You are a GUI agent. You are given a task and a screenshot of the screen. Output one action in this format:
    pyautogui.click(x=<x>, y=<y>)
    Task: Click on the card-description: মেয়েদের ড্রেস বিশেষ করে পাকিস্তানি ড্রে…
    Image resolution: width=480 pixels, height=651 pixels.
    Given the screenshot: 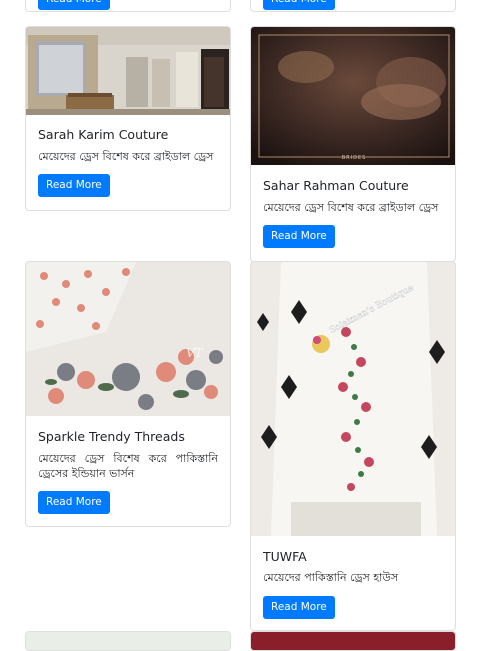 What is the action you would take?
    pyautogui.click(x=128, y=466)
    